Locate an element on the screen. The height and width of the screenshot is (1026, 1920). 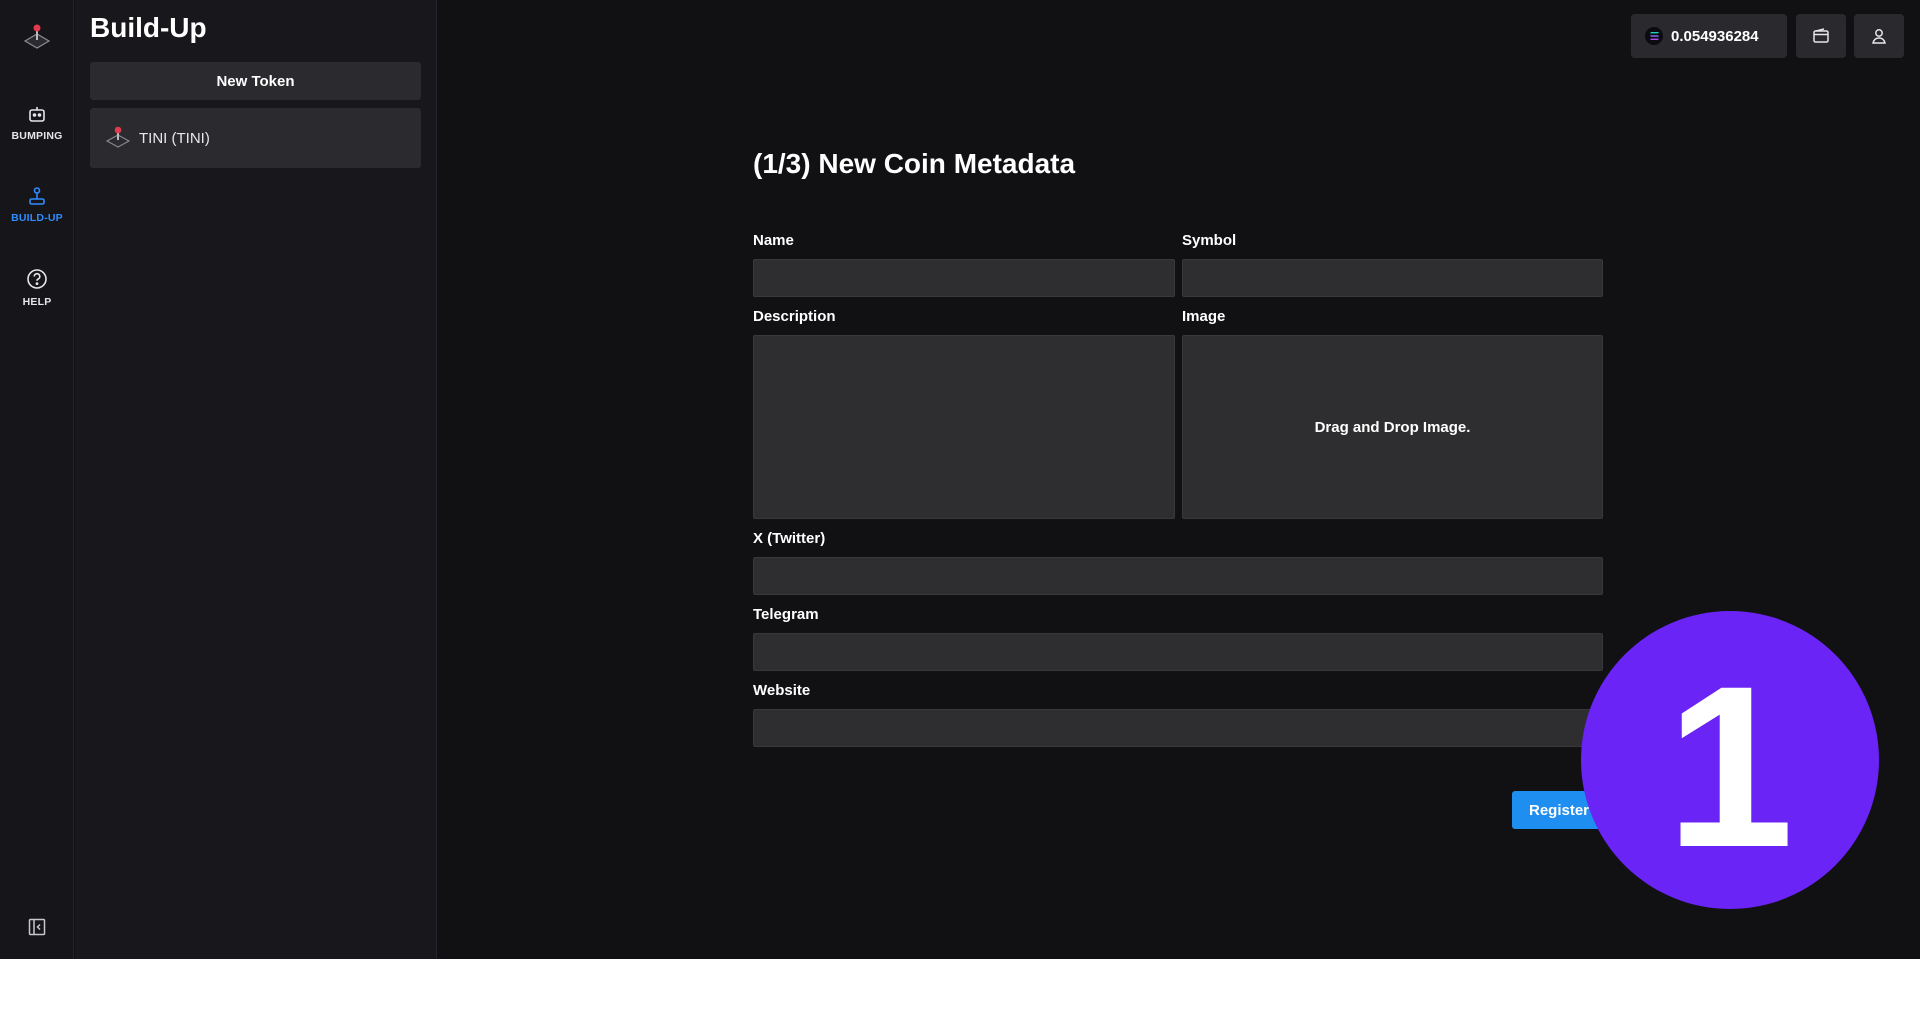
balance-value: 0.054936284 is located at coordinates (1715, 36).